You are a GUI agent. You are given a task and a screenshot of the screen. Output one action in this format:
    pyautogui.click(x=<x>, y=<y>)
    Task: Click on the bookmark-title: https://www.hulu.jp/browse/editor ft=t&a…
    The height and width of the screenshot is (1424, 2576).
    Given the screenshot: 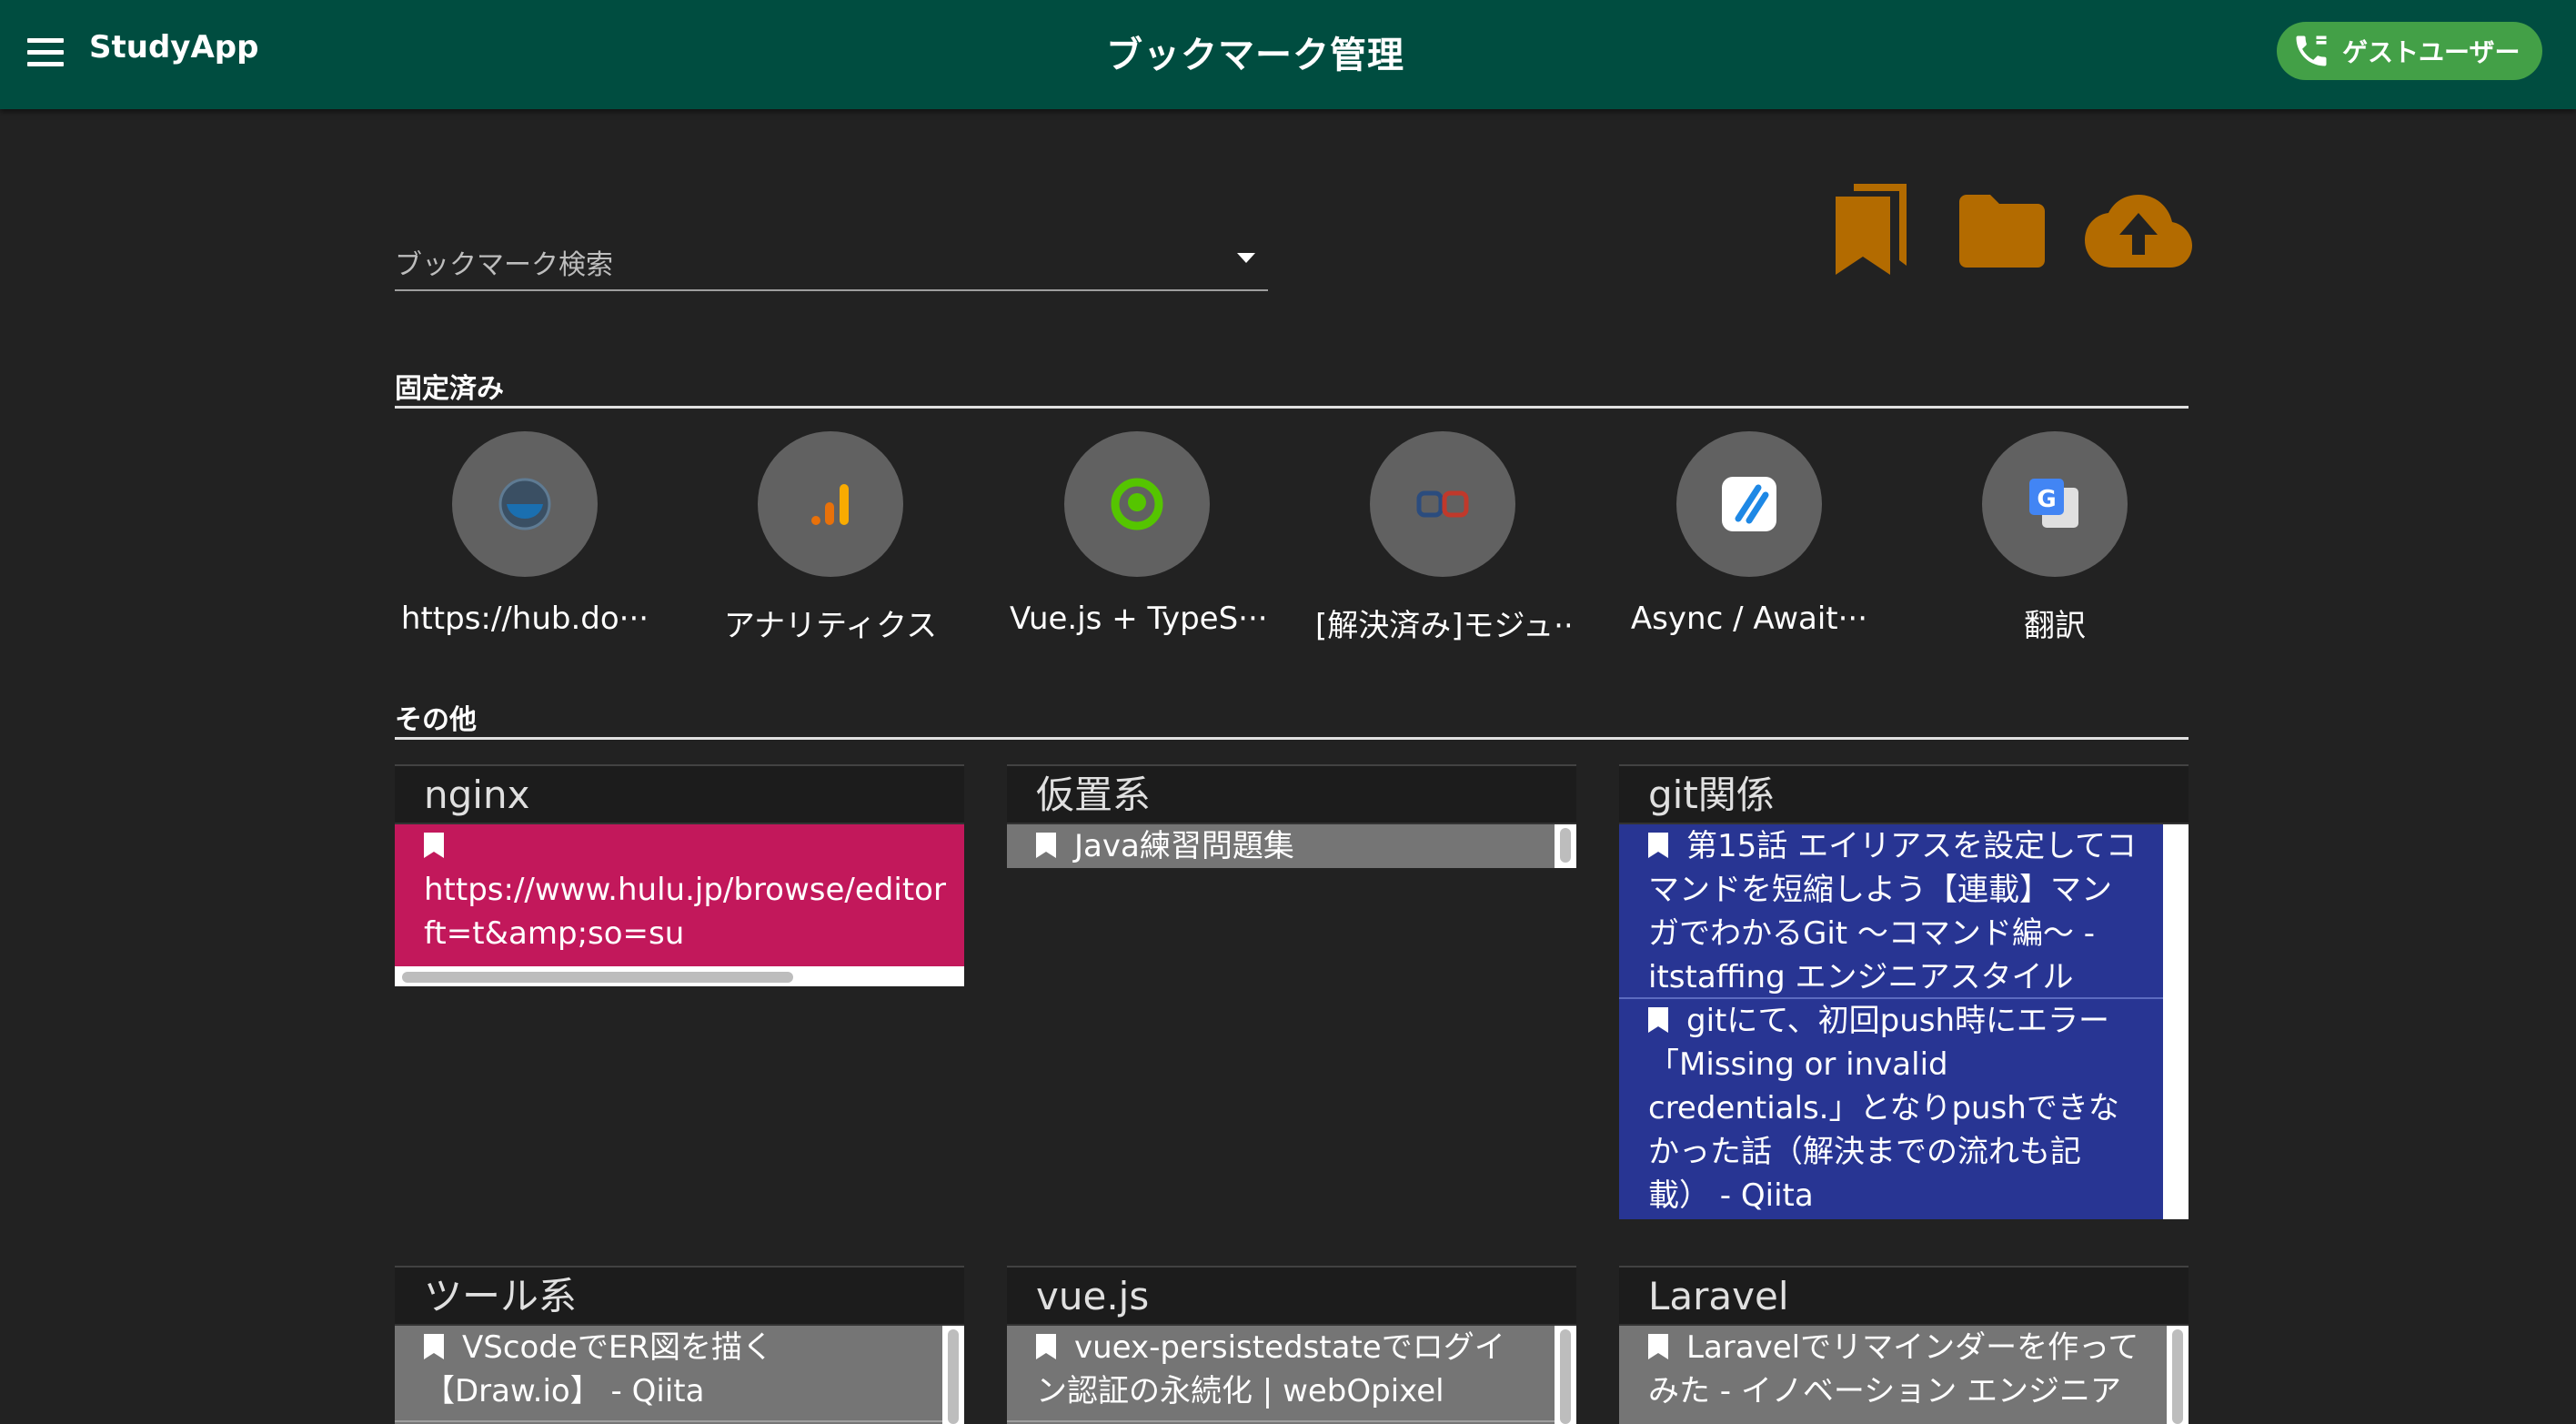 What is the action you would take?
    pyautogui.click(x=685, y=912)
    